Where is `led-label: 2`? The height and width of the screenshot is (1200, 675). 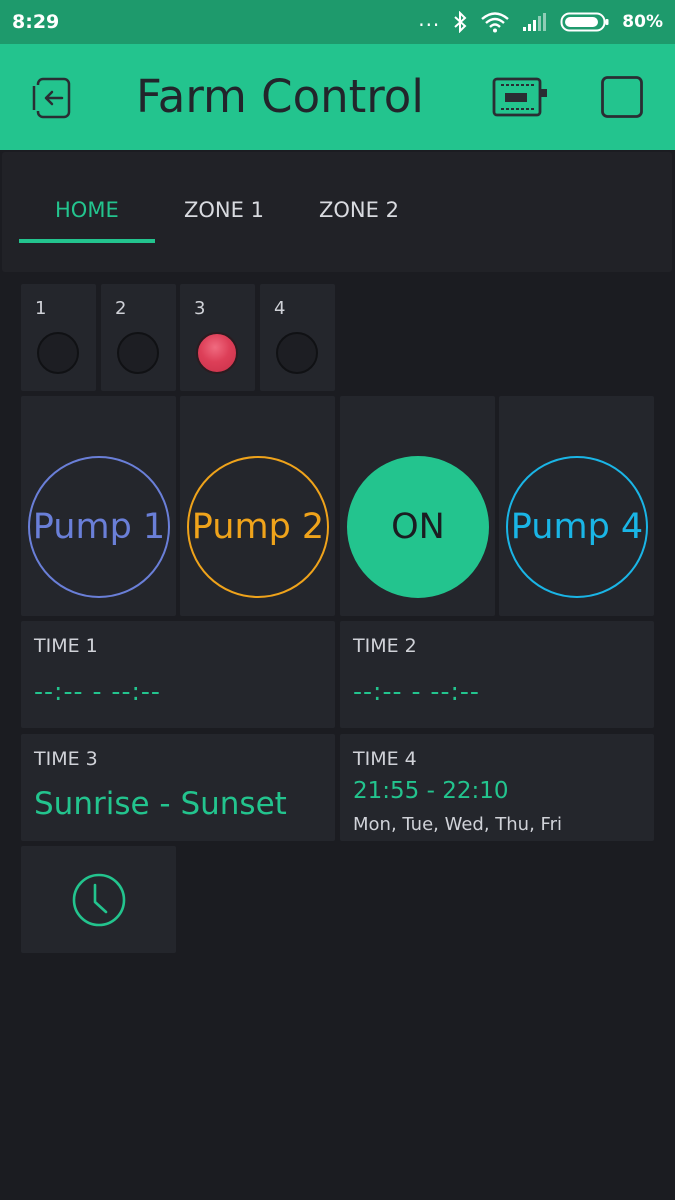
led-label: 2 is located at coordinates (121, 308).